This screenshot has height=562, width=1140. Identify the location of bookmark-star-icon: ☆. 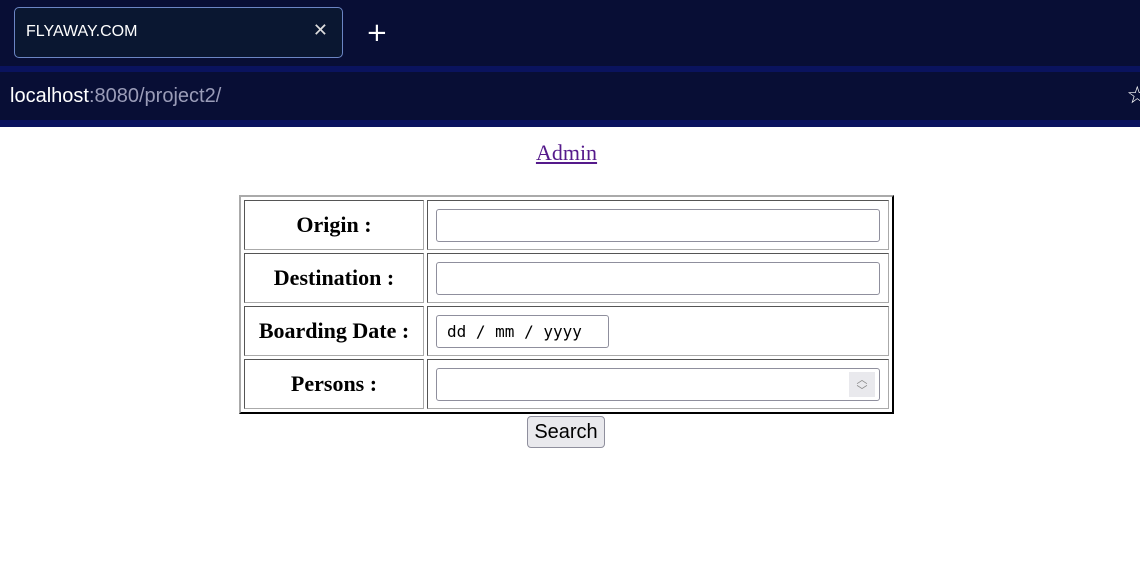
(1133, 95).